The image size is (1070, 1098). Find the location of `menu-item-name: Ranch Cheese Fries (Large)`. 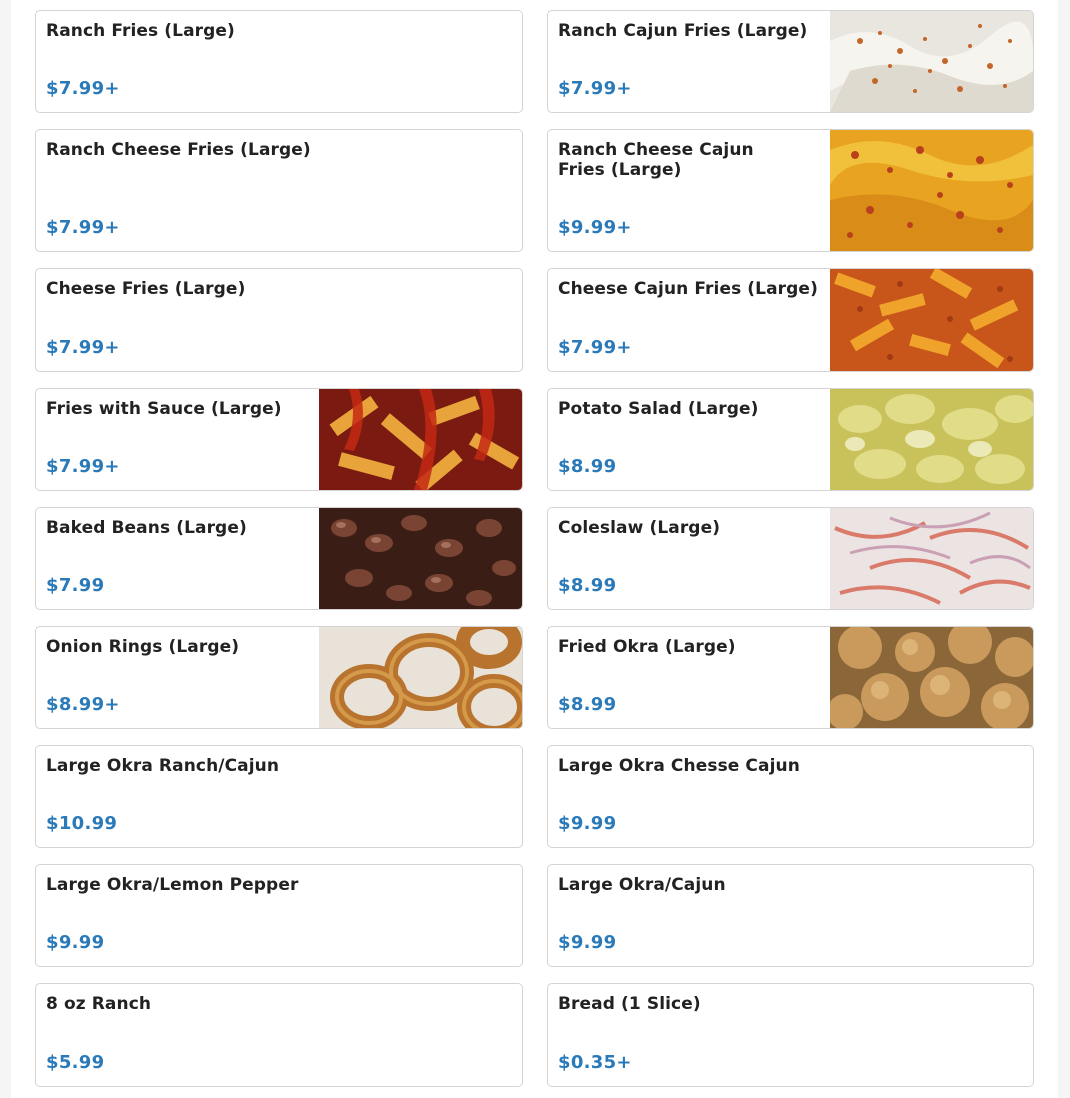

menu-item-name: Ranch Cheese Fries (Large) is located at coordinates (178, 150).